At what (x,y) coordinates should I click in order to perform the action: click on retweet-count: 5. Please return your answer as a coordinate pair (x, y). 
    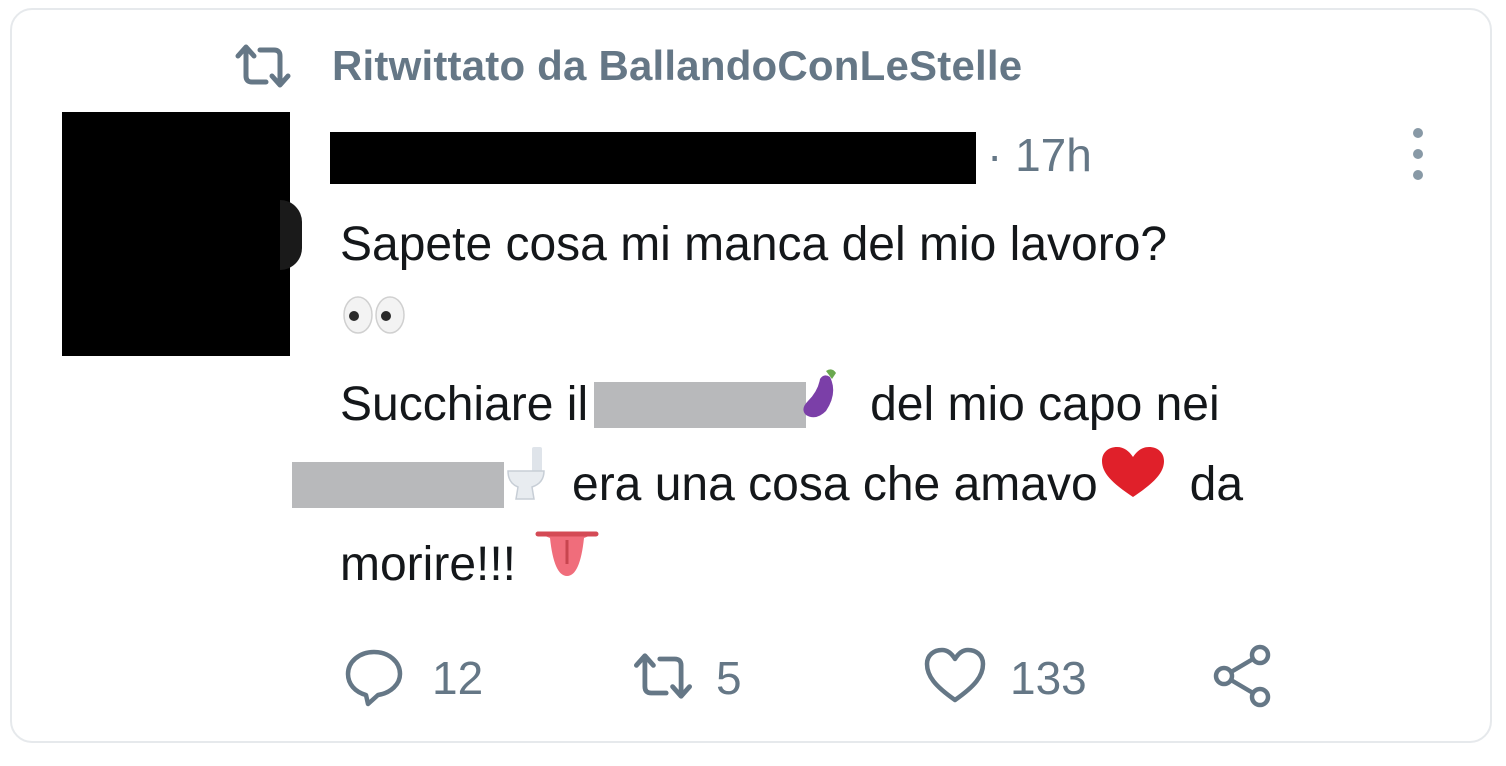
    Looking at the image, I should click on (729, 678).